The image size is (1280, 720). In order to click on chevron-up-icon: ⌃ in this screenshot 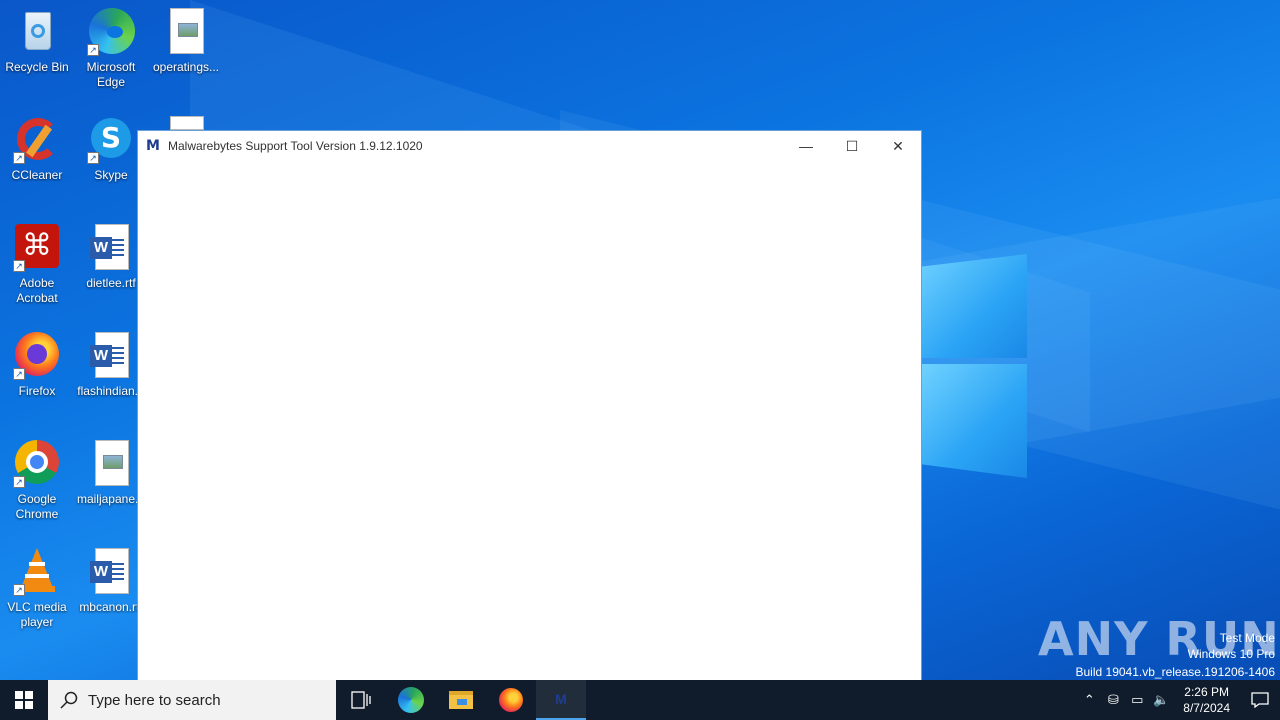, I will do `click(1089, 700)`.